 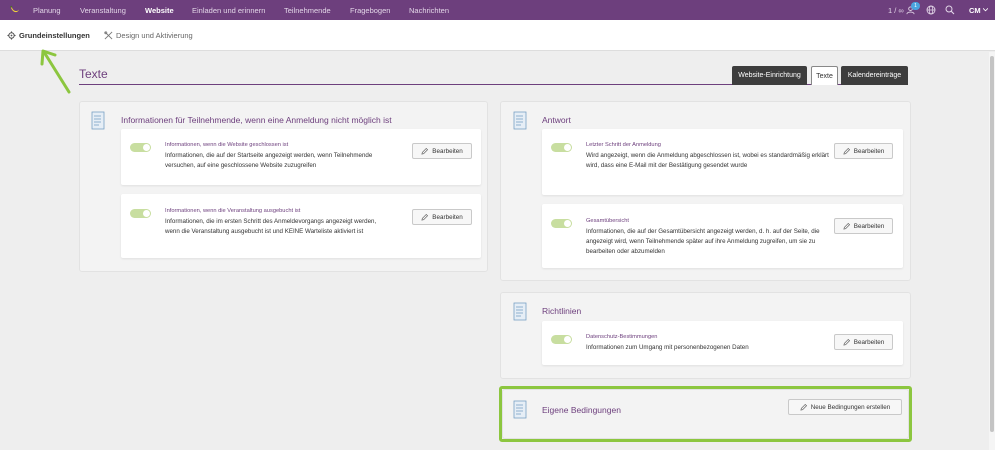 What do you see at coordinates (55, 71) in the screenshot?
I see `annotation-arrow-icon` at bounding box center [55, 71].